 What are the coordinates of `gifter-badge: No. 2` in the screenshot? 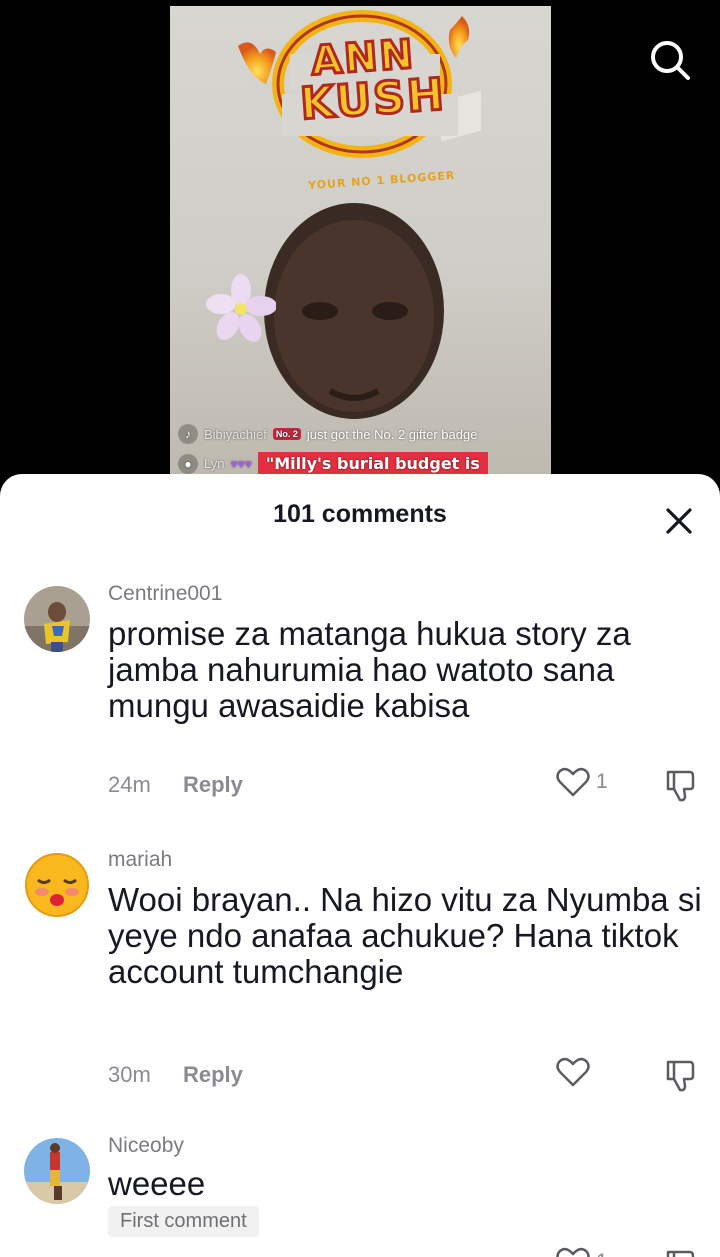 It's located at (286, 434).